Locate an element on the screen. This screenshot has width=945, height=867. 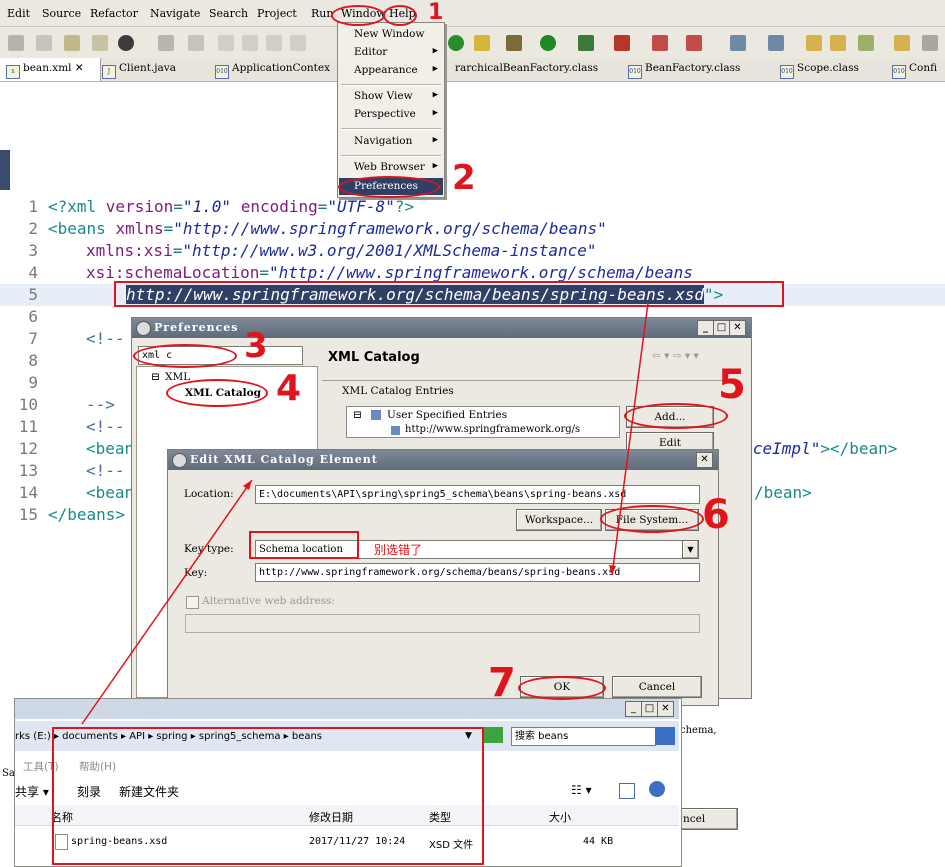
tab-beanfactory: 010 BeanFactory.class is located at coordinates (684, 70).